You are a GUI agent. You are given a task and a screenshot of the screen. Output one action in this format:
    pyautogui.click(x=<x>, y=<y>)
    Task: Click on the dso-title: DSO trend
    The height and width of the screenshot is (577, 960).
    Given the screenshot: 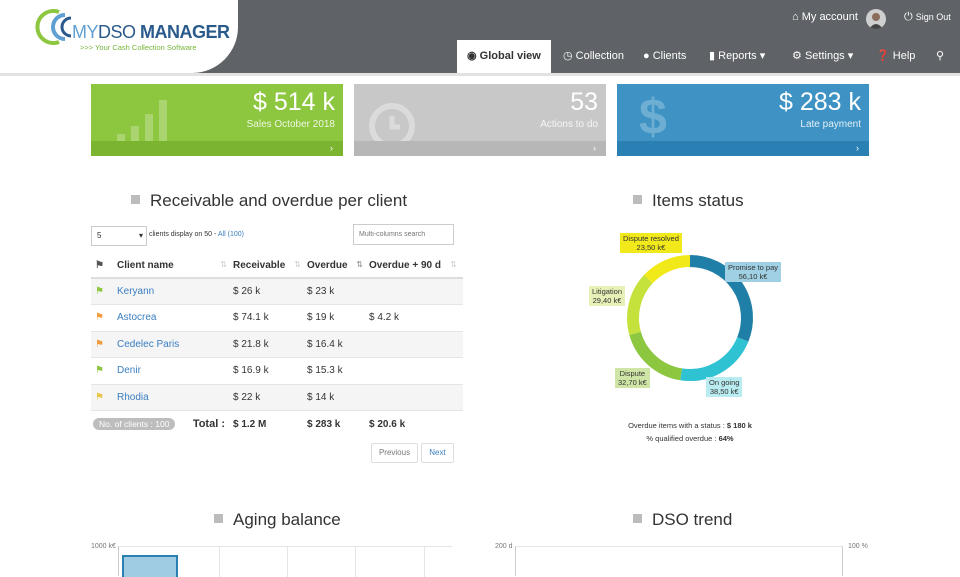 What is the action you would take?
    pyautogui.click(x=682, y=520)
    